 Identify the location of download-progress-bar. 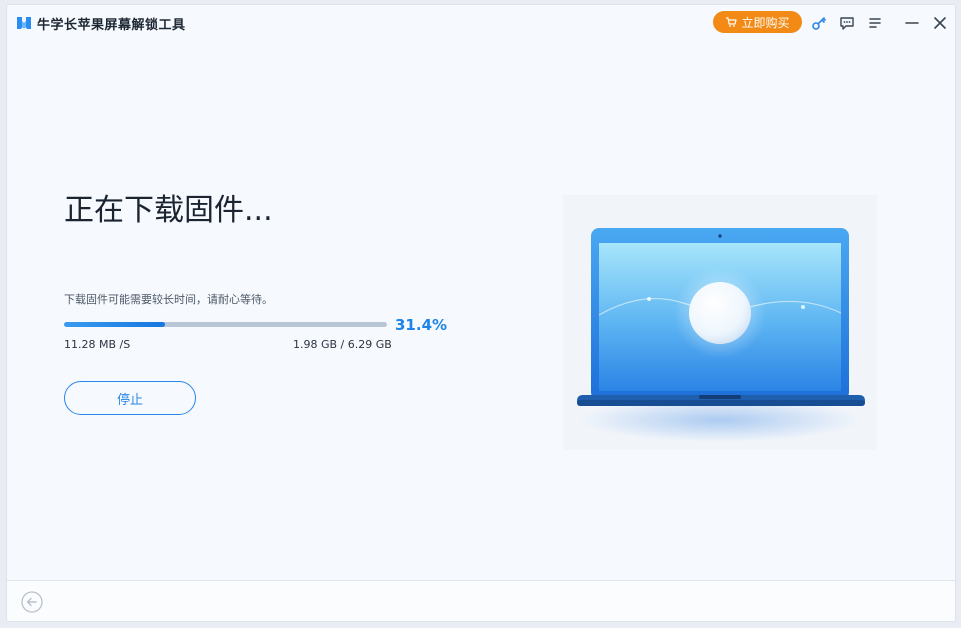
(225, 324).